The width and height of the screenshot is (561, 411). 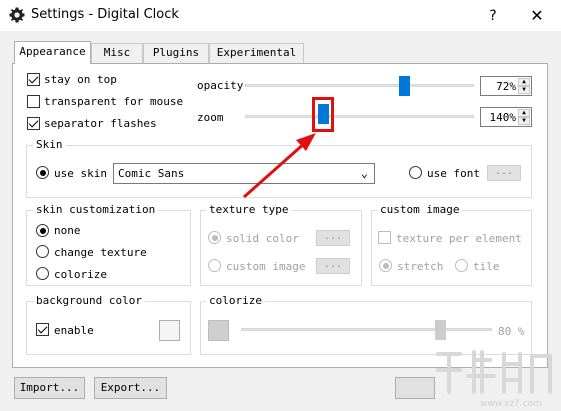 What do you see at coordinates (33, 123) in the screenshot?
I see `separator-flashes-checkbox` at bounding box center [33, 123].